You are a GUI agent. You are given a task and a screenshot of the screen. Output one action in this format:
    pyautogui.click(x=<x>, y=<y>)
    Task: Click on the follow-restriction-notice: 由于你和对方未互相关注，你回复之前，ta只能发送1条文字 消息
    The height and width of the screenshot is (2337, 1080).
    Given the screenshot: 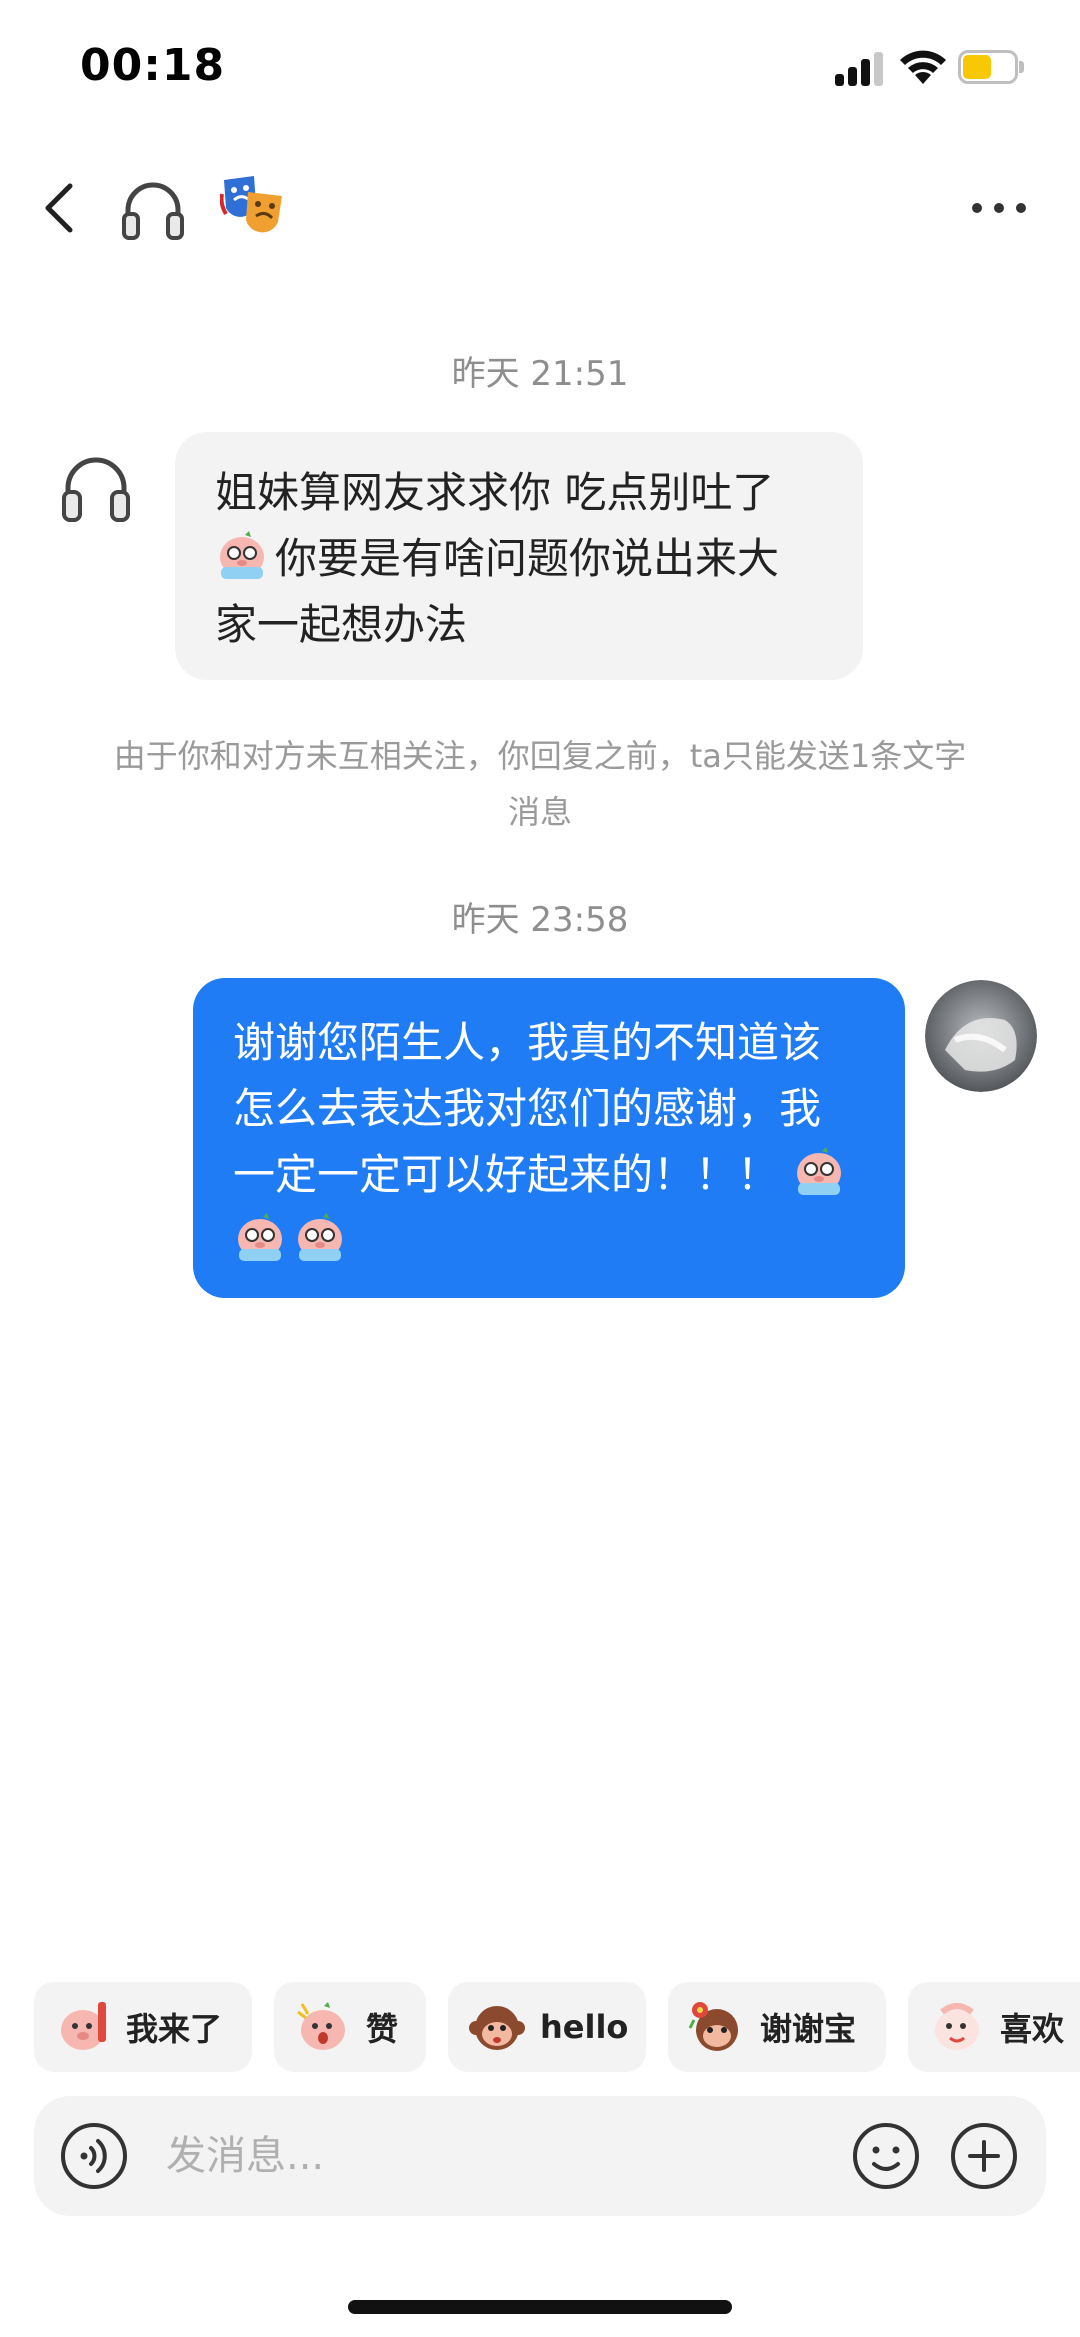 What is the action you would take?
    pyautogui.click(x=540, y=784)
    